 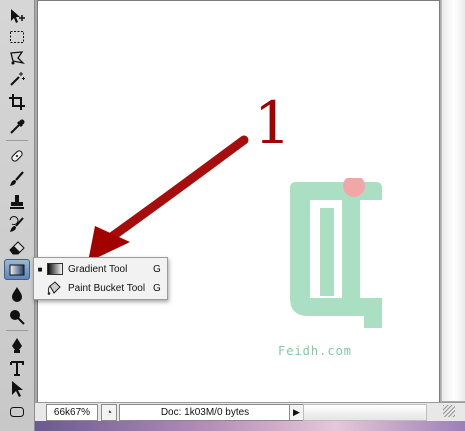 I want to click on dodge-icon, so click(x=17, y=317).